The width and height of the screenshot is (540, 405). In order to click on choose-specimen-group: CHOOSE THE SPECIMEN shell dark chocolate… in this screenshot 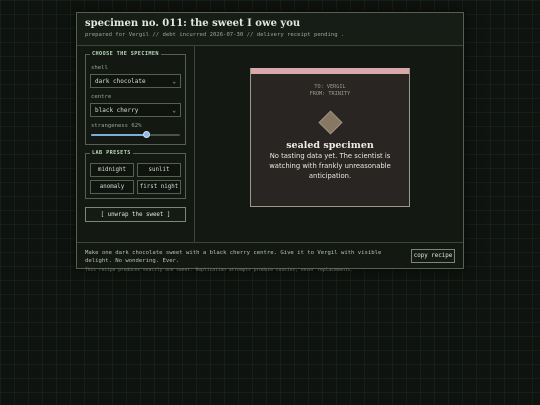, I will do `click(135, 98)`.